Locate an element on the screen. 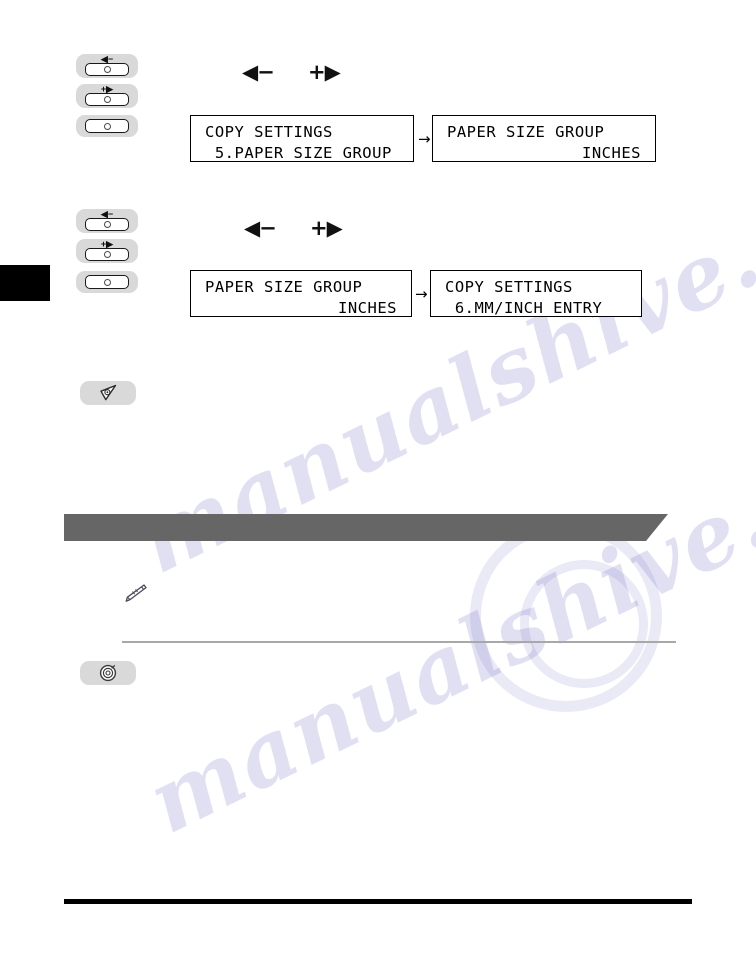 The image size is (756, 972). lcd-display-after-step2: COPY SETTINGS 6.MM/INCH ENTRY is located at coordinates (536, 293).